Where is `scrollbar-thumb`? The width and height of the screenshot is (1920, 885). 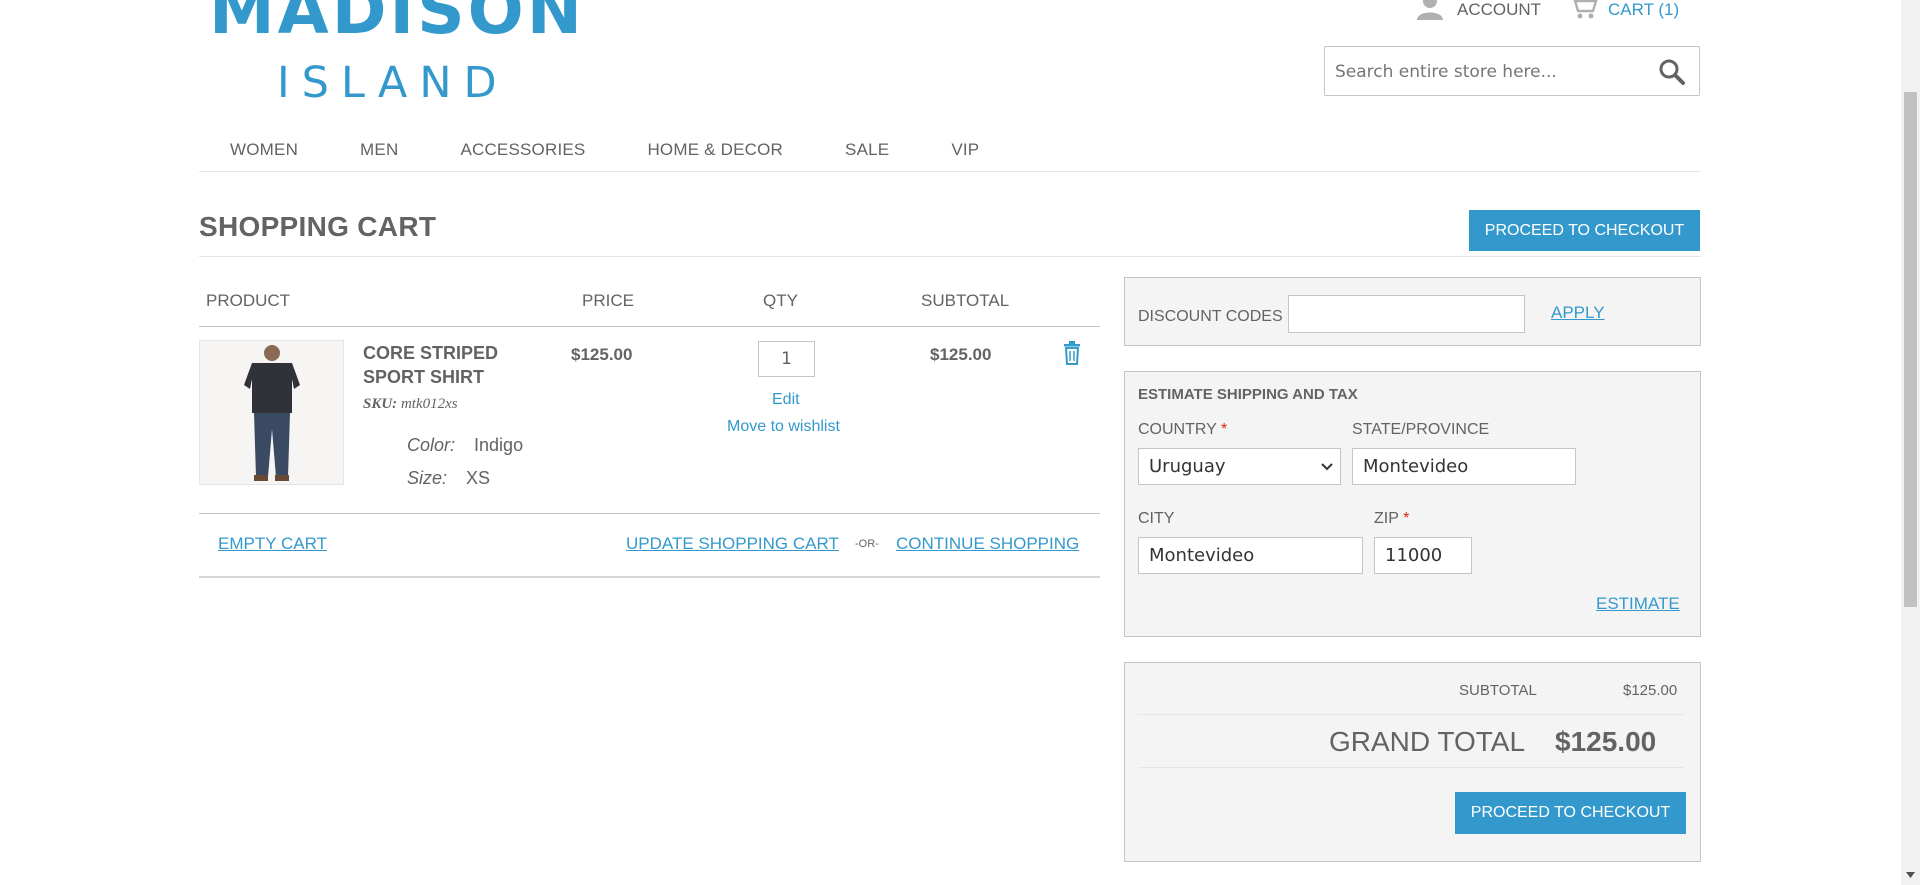 scrollbar-thumb is located at coordinates (1910, 349).